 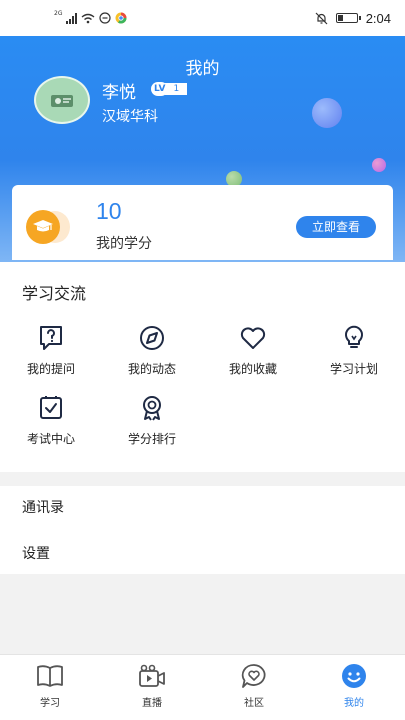 I want to click on exam-check-icon, so click(x=51, y=407).